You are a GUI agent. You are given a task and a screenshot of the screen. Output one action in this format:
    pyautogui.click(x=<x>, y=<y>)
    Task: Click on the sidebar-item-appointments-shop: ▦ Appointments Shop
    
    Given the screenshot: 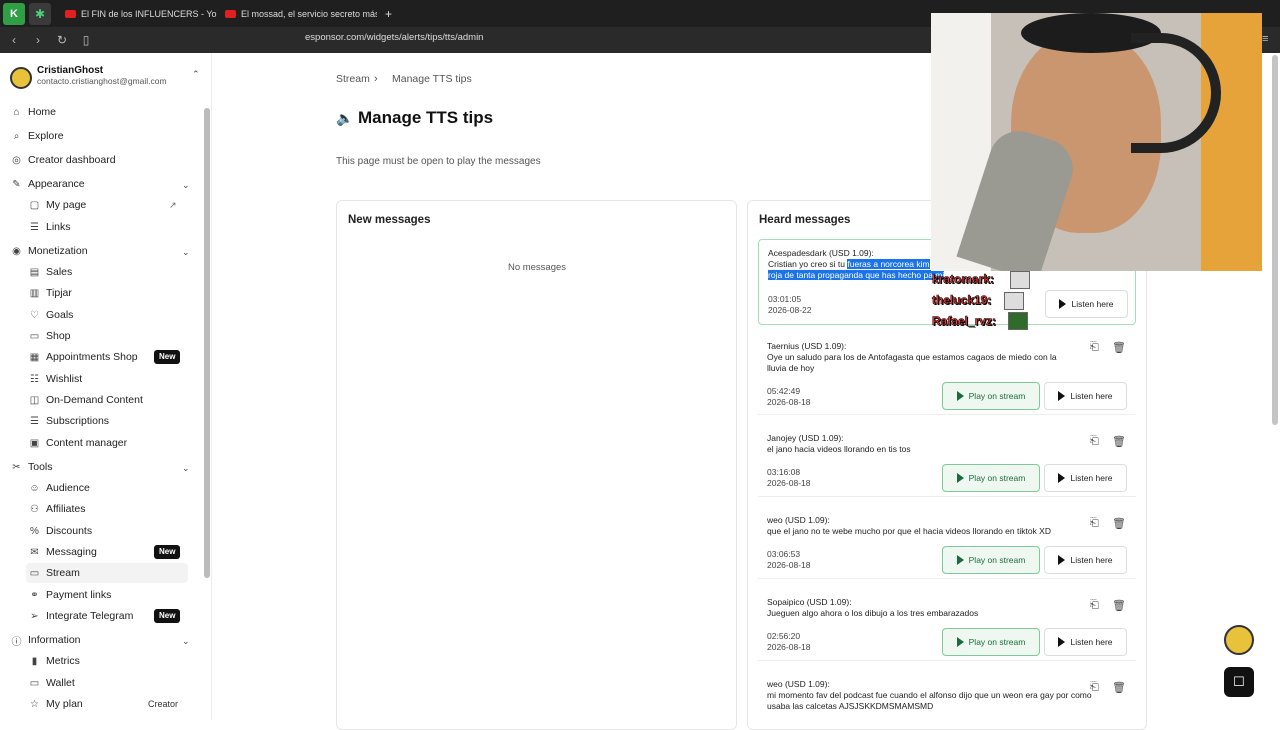 What is the action you would take?
    pyautogui.click(x=83, y=357)
    